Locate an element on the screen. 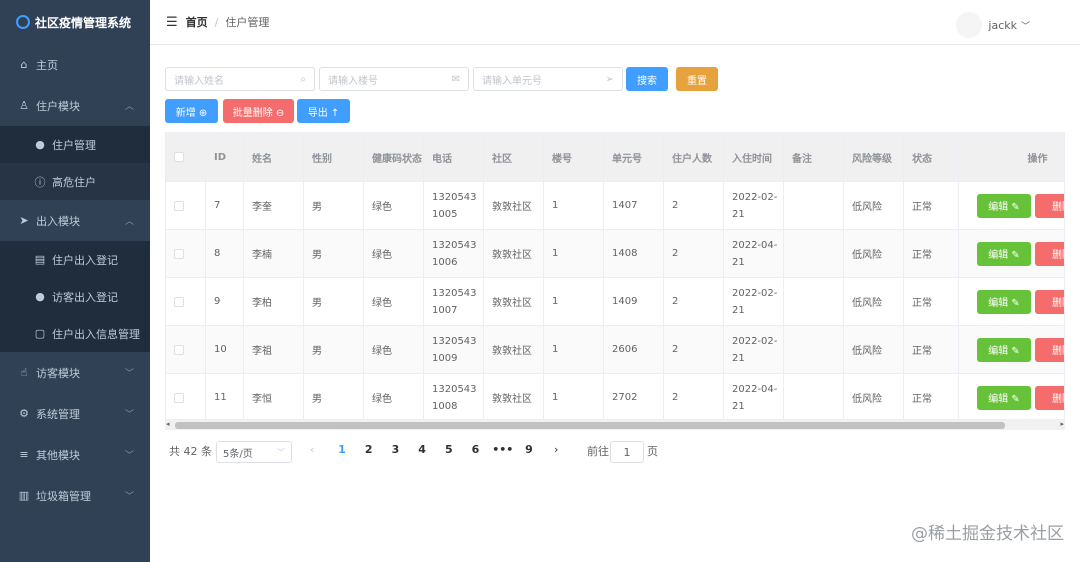 The width and height of the screenshot is (1080, 562). sidebar-item-9: ⚙ 系统管理 ﹀ is located at coordinates (75, 413).